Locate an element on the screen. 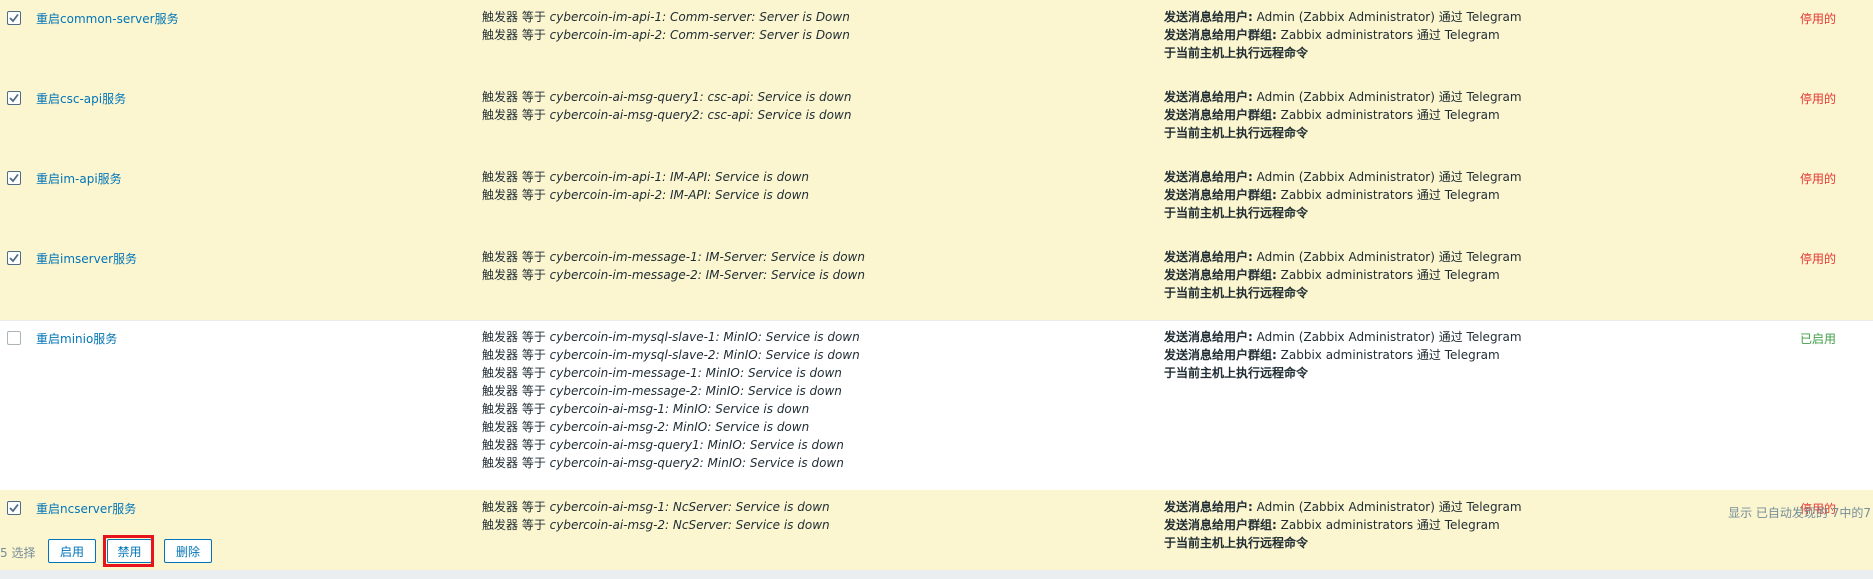 This screenshot has height=579, width=1873. action-name-link: 重启csc-api服务 is located at coordinates (81, 98).